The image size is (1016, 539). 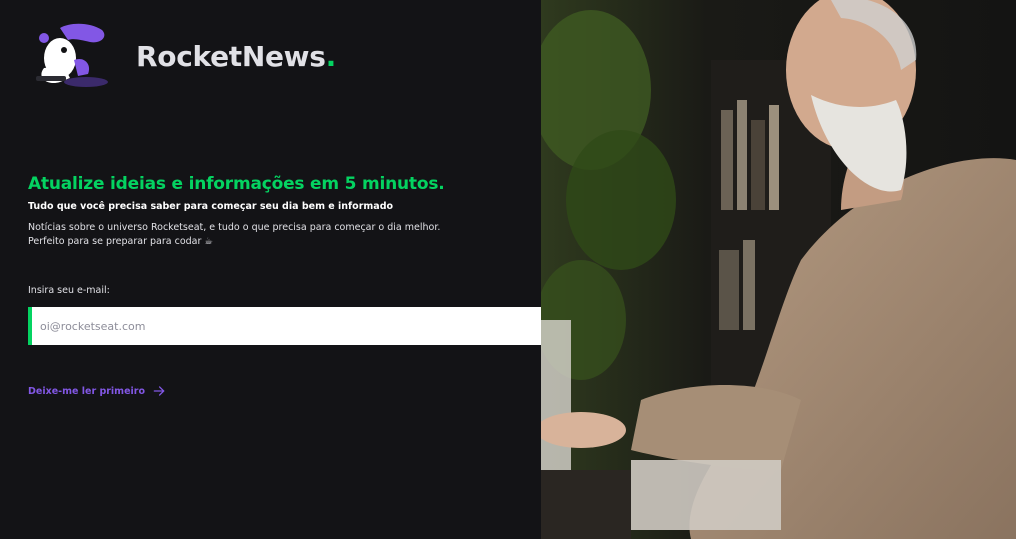 What do you see at coordinates (231, 56) in the screenshot?
I see `brand-name: RocketNews` at bounding box center [231, 56].